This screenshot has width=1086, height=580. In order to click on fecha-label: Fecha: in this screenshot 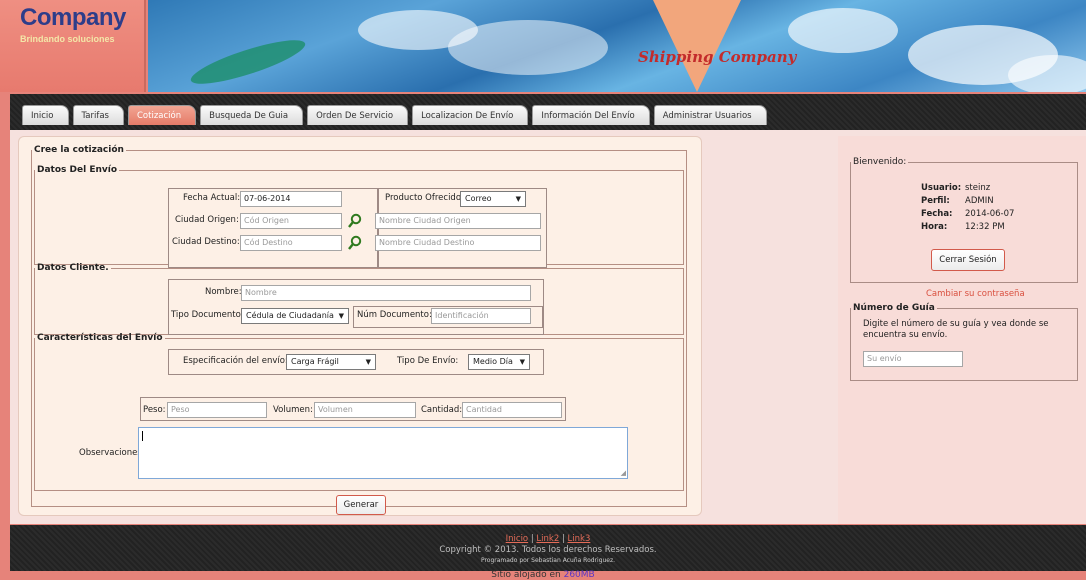, I will do `click(937, 214)`.